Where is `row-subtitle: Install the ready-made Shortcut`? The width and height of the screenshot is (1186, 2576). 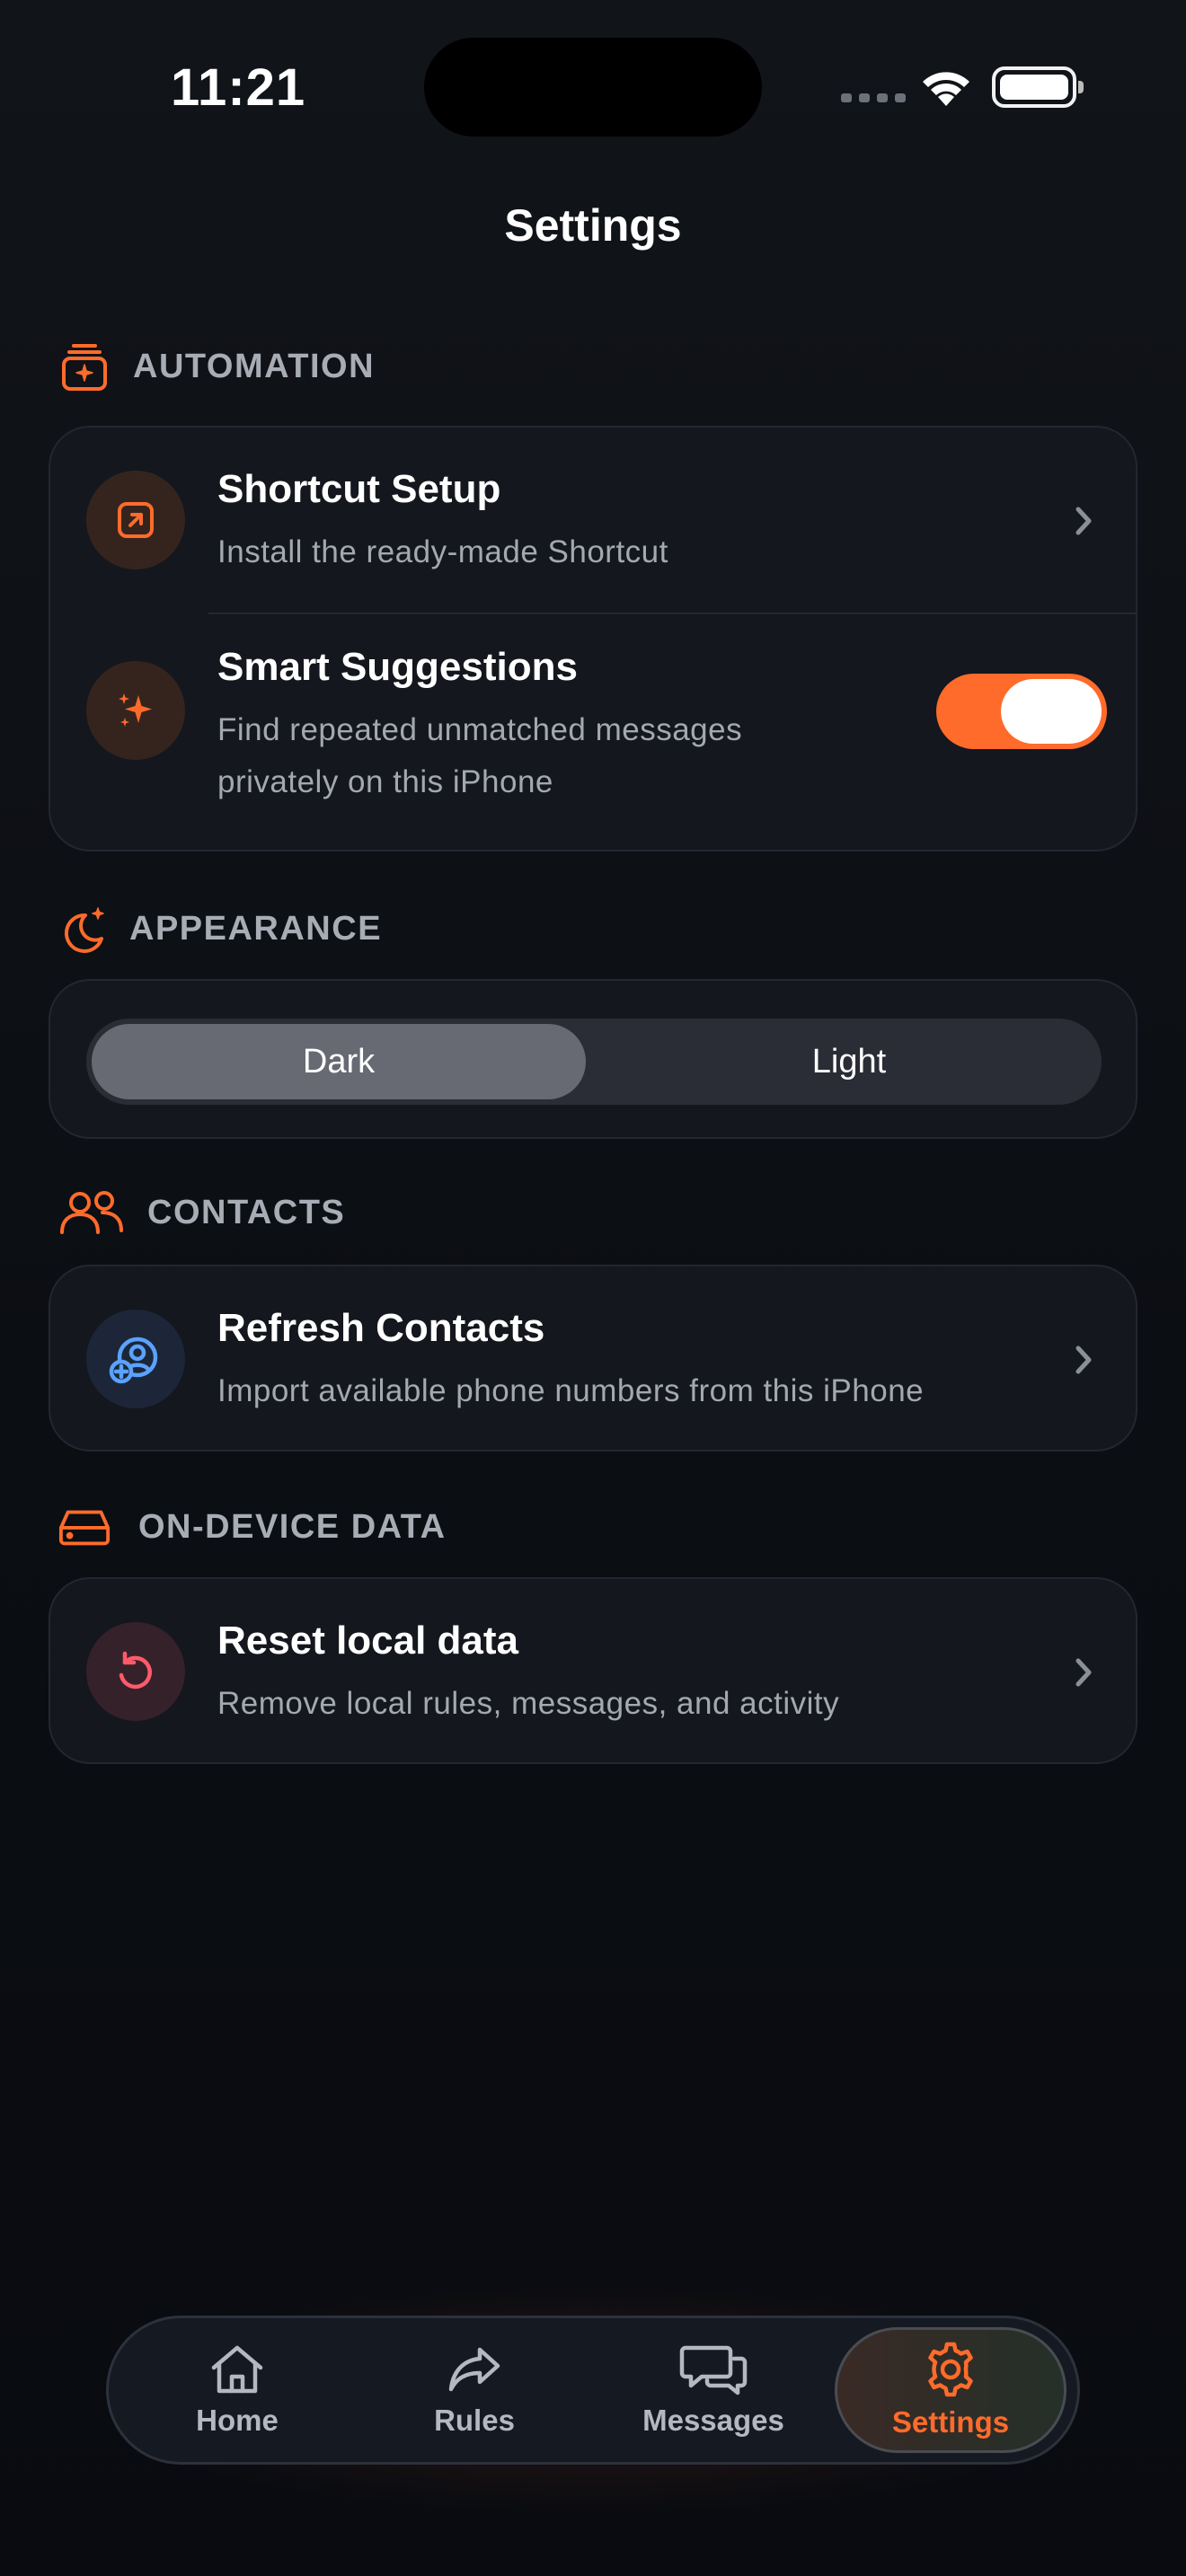
row-subtitle: Install the ready-made Shortcut is located at coordinates (442, 551).